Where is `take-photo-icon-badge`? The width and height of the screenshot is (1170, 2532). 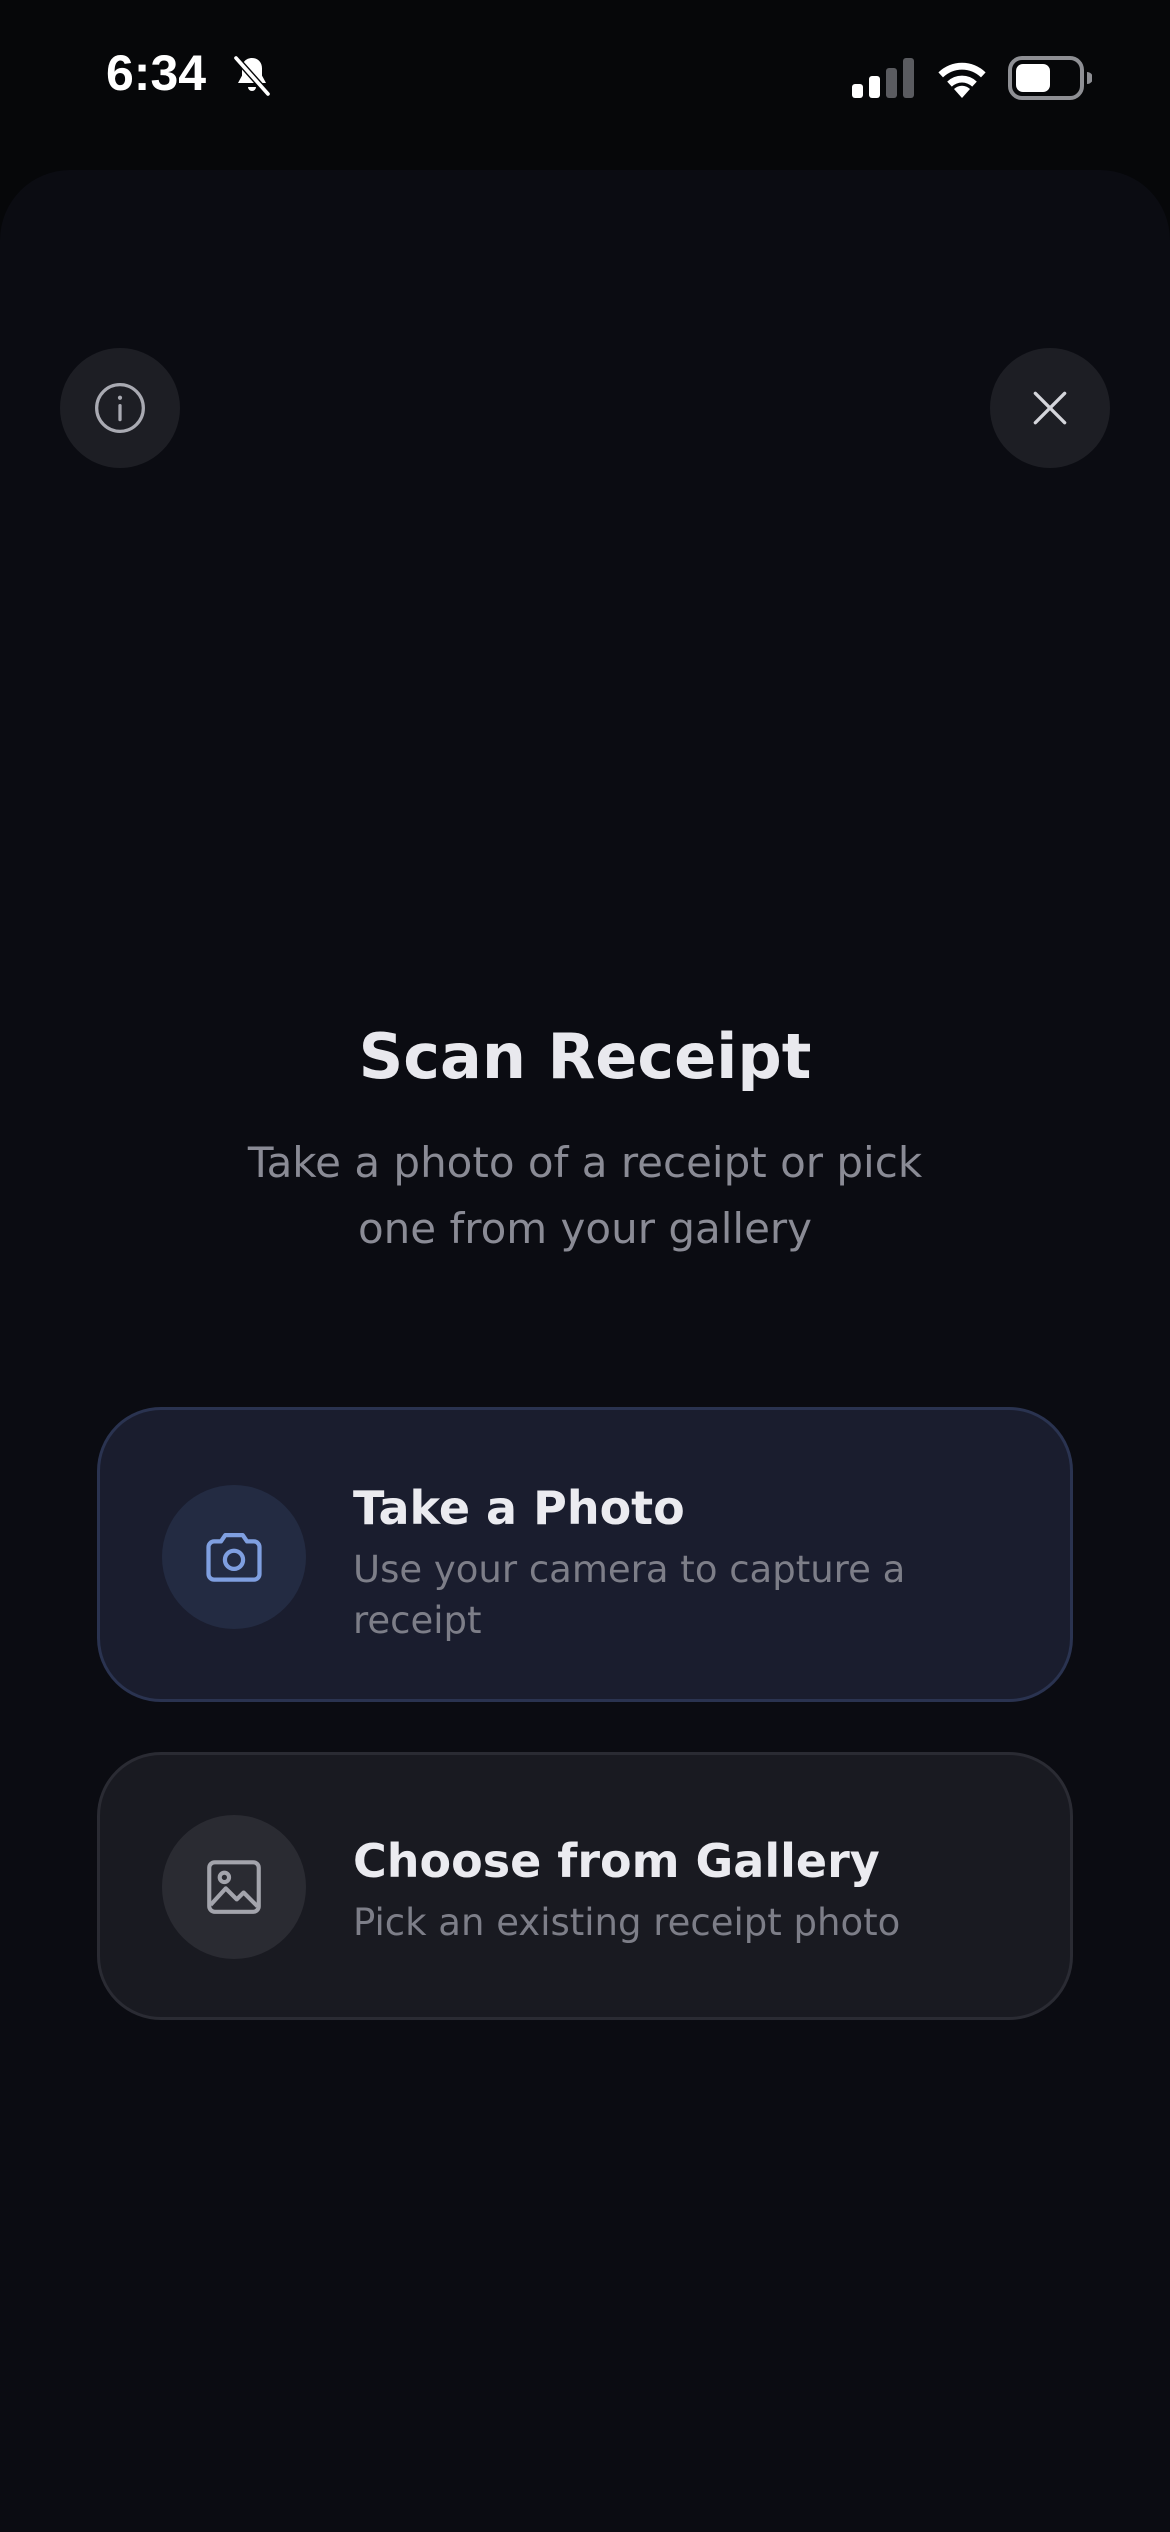 take-photo-icon-badge is located at coordinates (234, 1557).